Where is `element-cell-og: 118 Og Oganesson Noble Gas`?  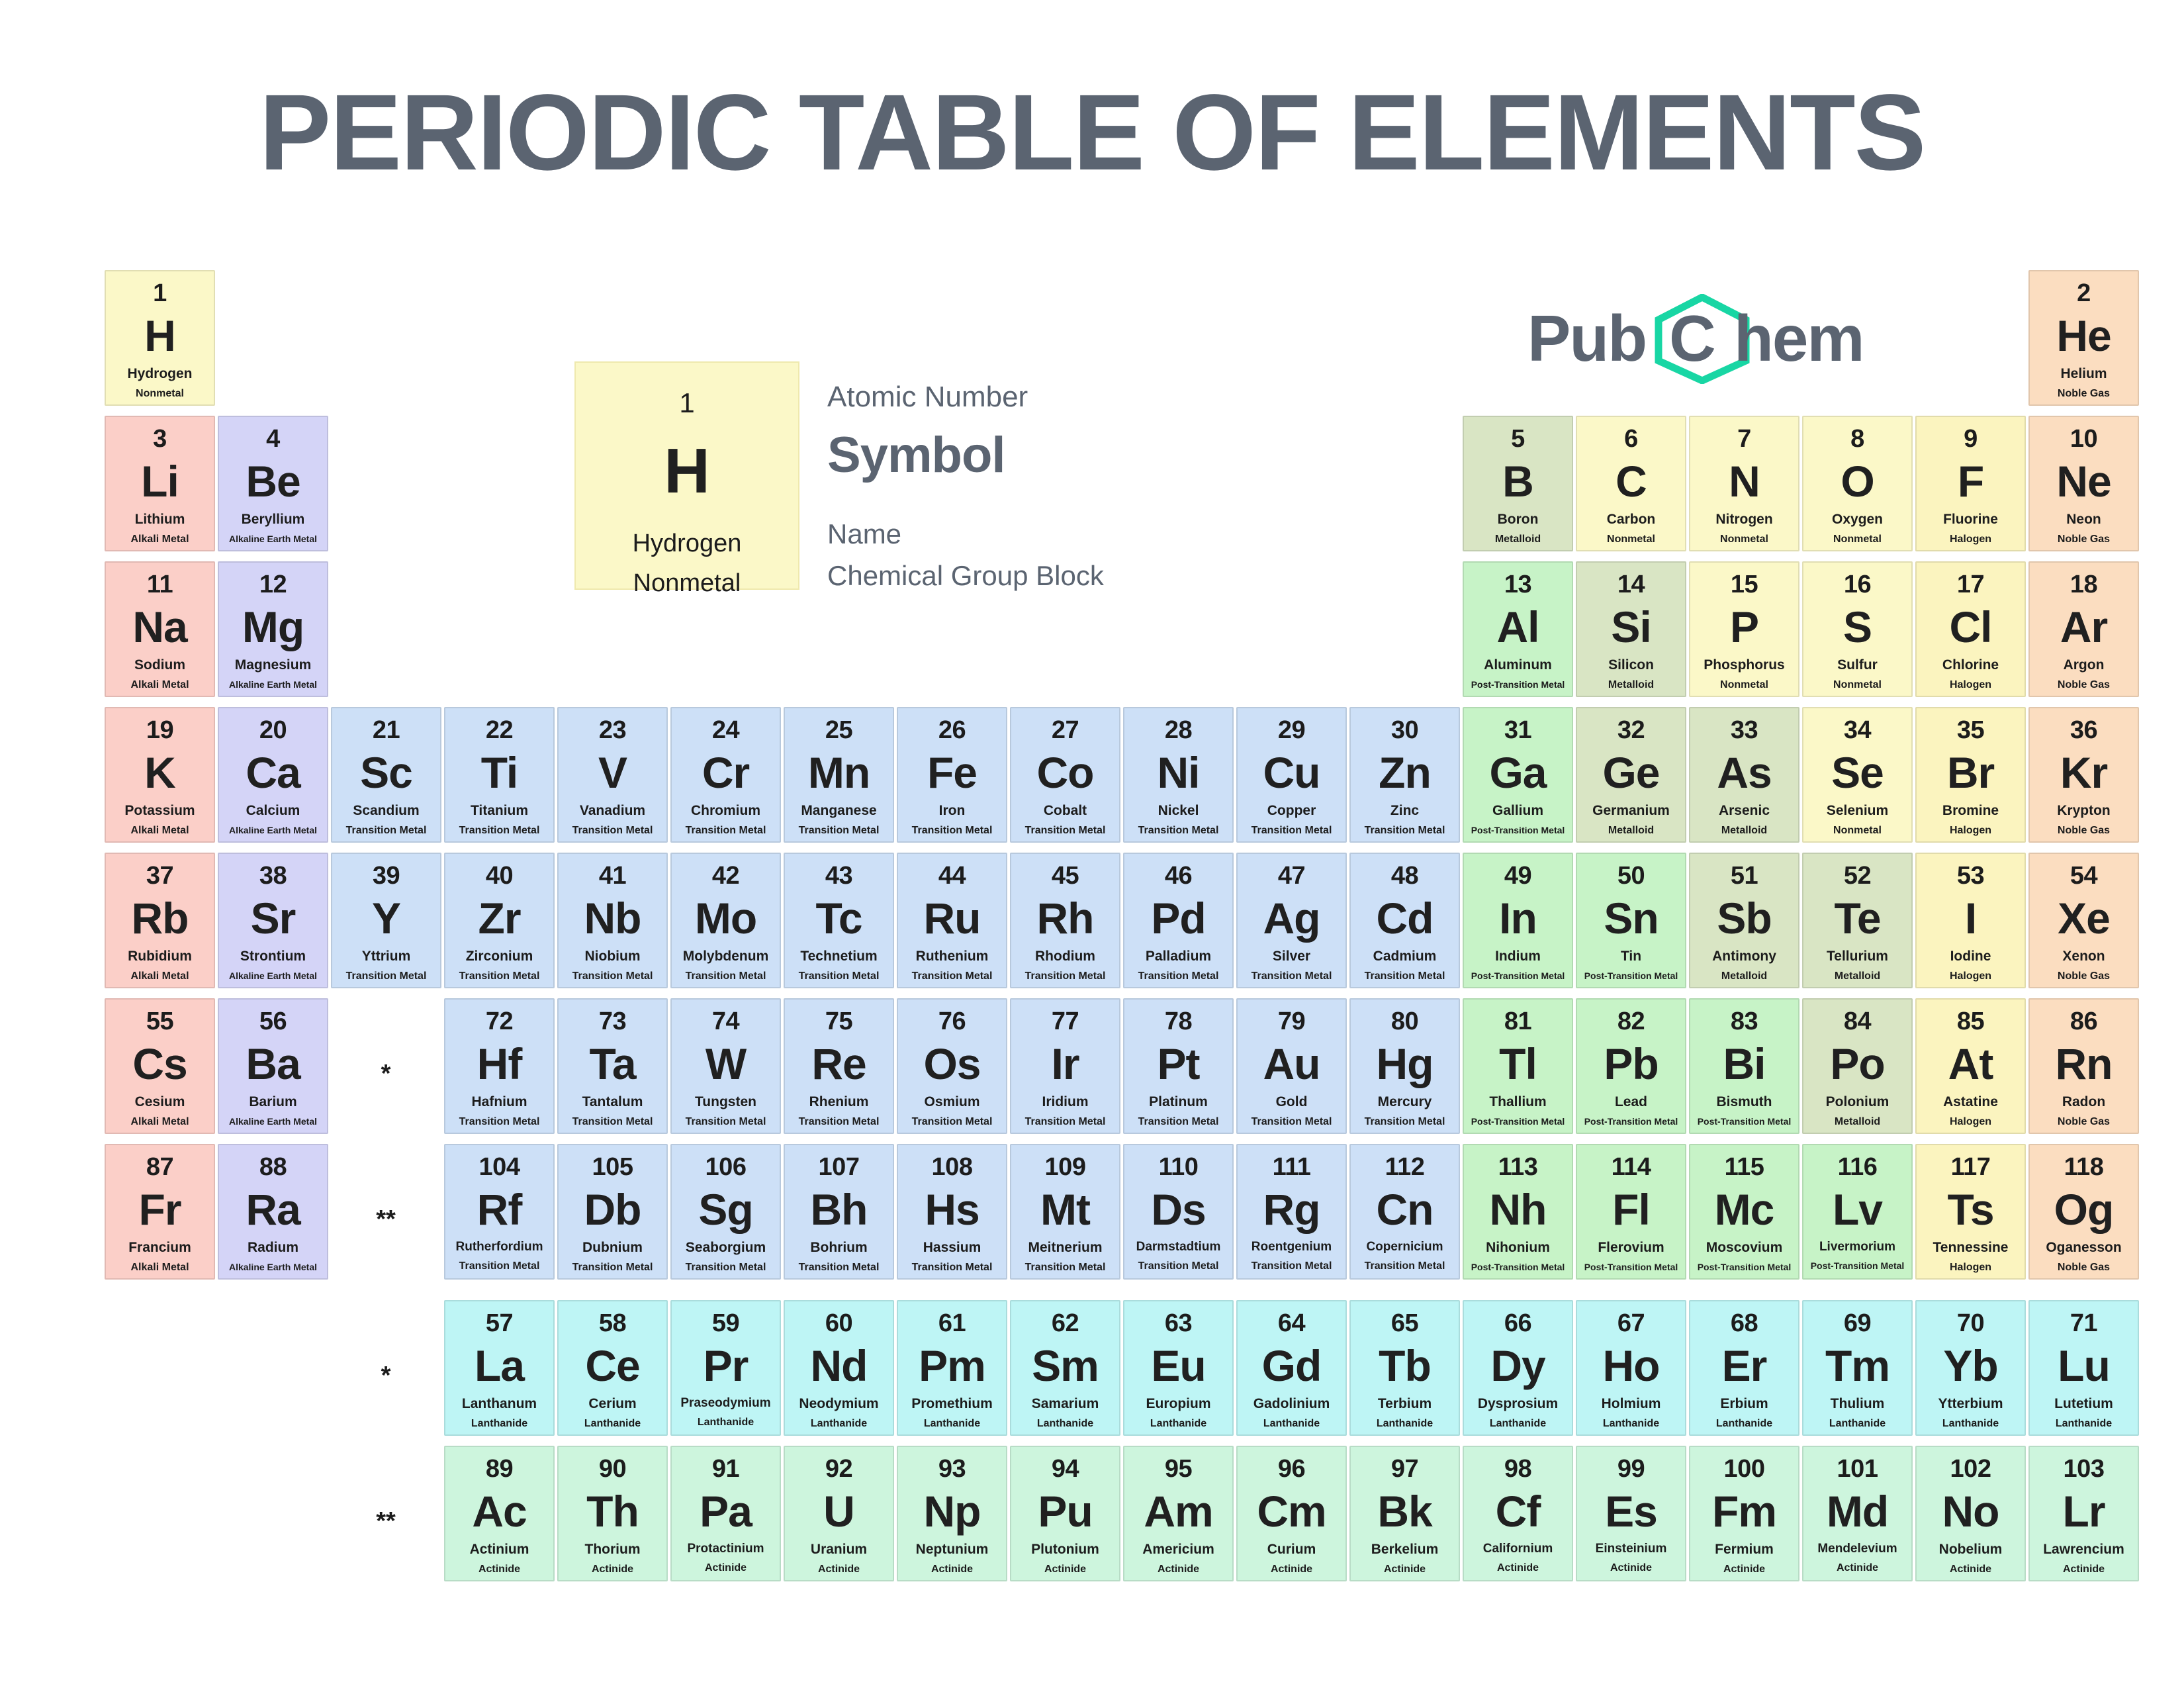 element-cell-og: 118 Og Oganesson Noble Gas is located at coordinates (2083, 1212).